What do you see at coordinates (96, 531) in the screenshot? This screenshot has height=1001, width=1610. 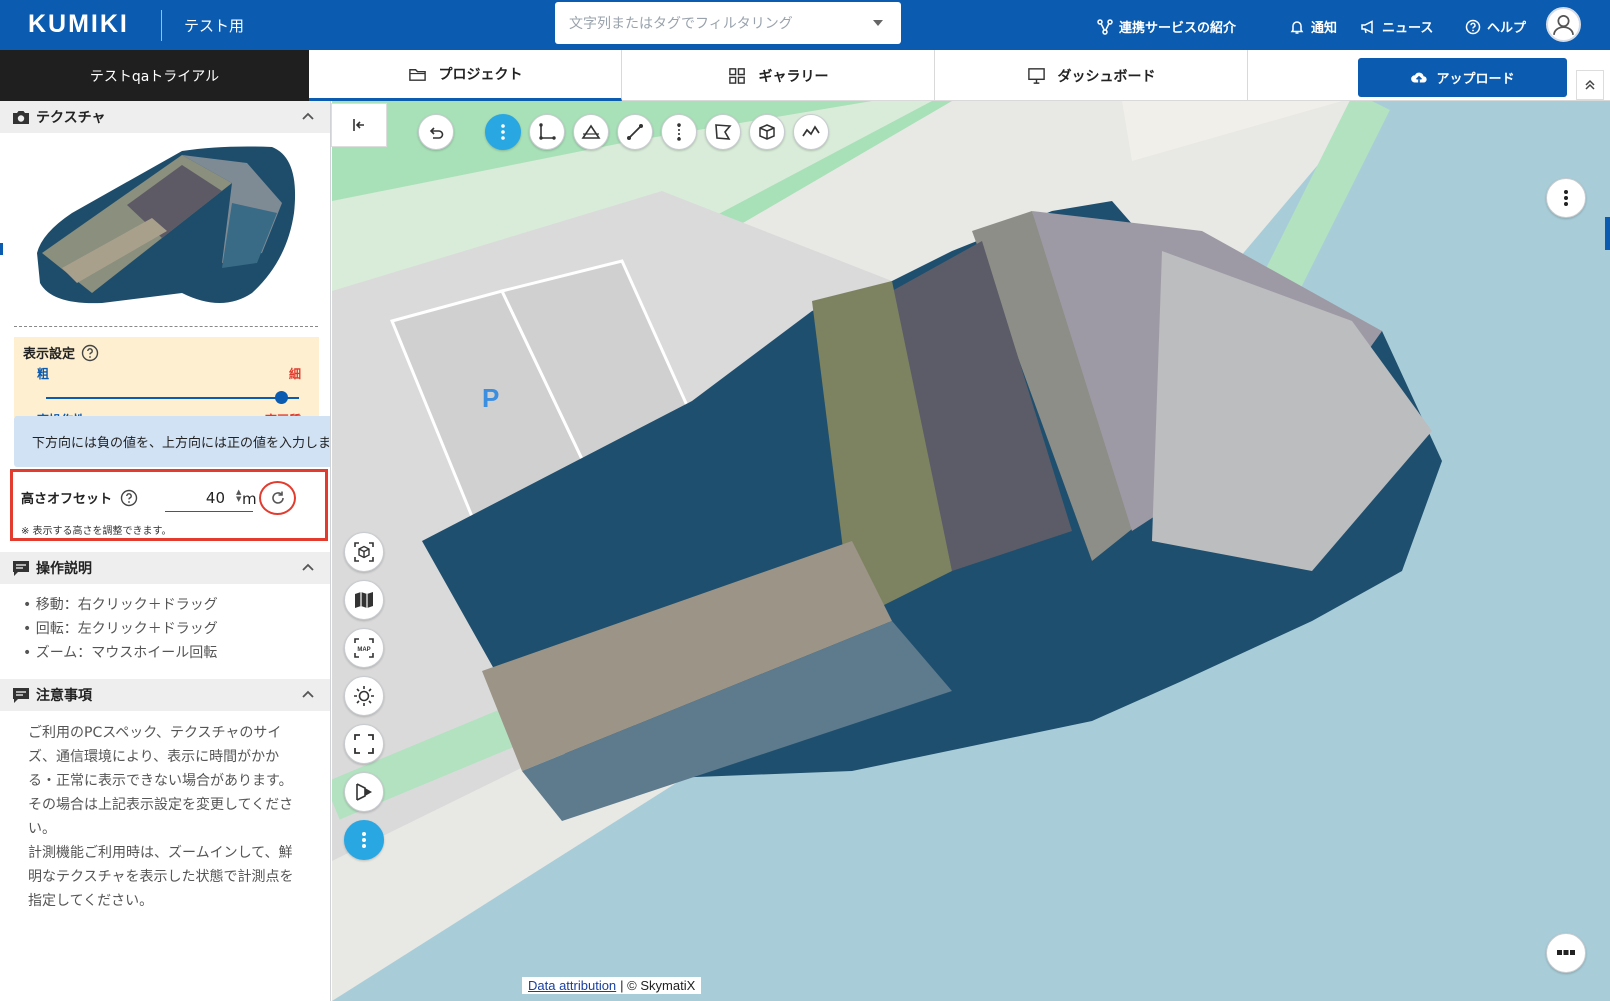 I see `offset-note: ※ 表示する高さを調整できます。` at bounding box center [96, 531].